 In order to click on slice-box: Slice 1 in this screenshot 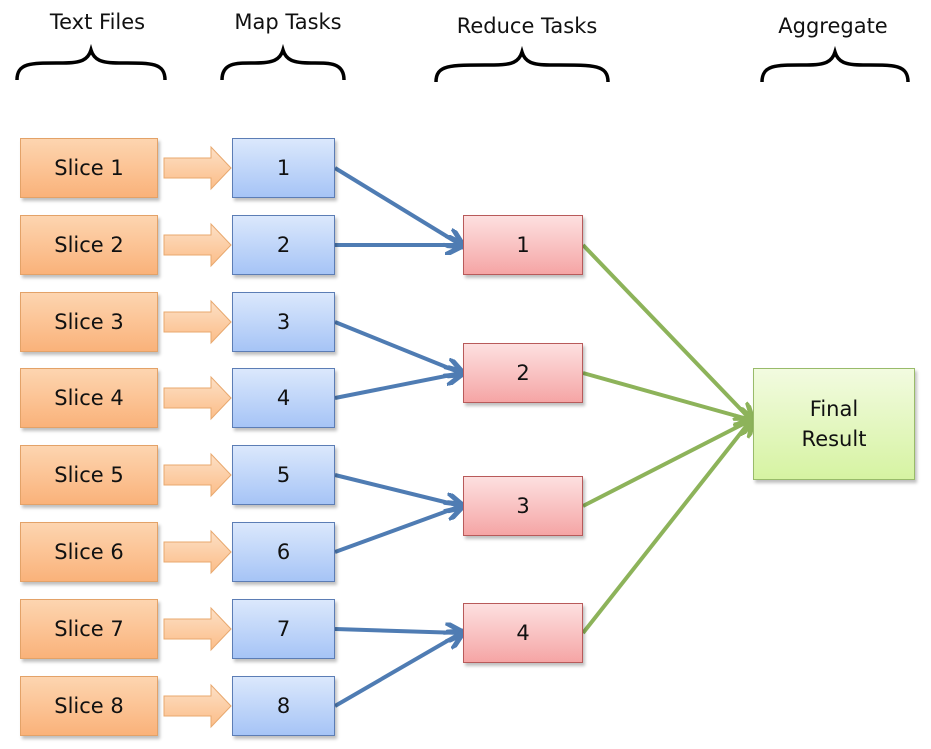, I will do `click(89, 168)`.